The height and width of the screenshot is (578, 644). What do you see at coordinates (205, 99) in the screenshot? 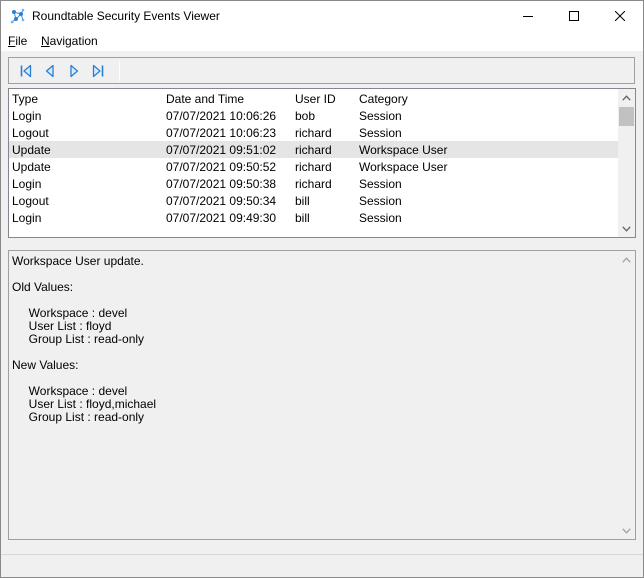
I see `column-header-date-time: Date and Time` at bounding box center [205, 99].